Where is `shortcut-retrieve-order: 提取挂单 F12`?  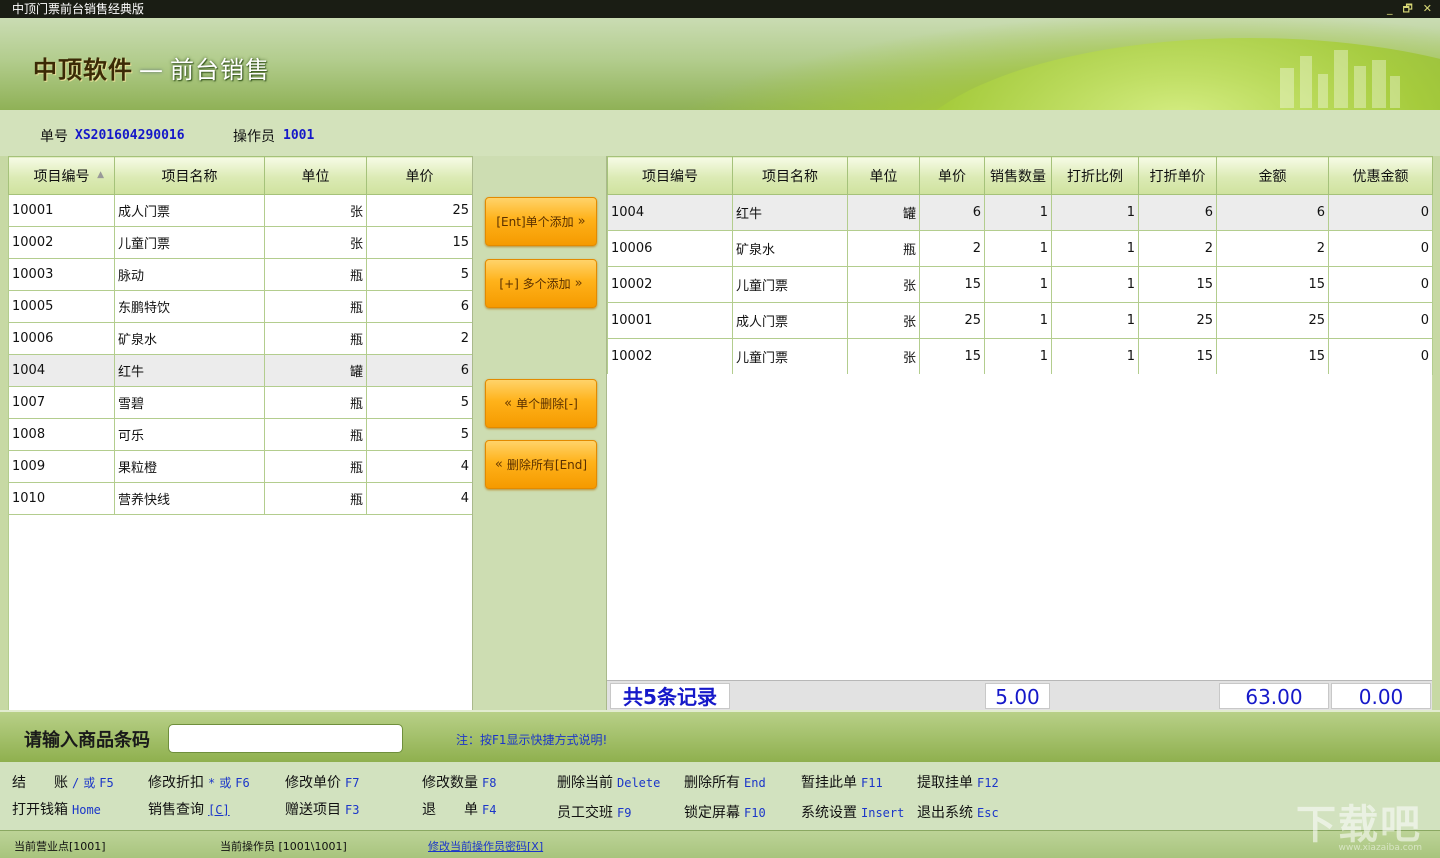 shortcut-retrieve-order: 提取挂单 F12 is located at coordinates (958, 782).